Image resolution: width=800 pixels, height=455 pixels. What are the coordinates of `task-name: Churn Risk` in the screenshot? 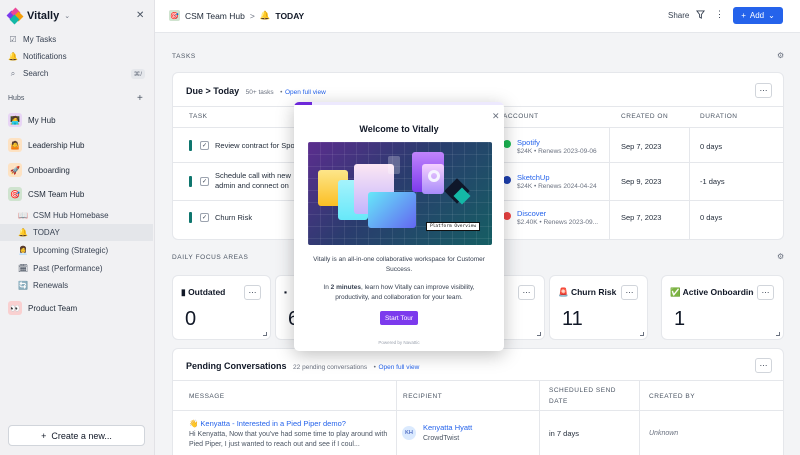 It's located at (233, 218).